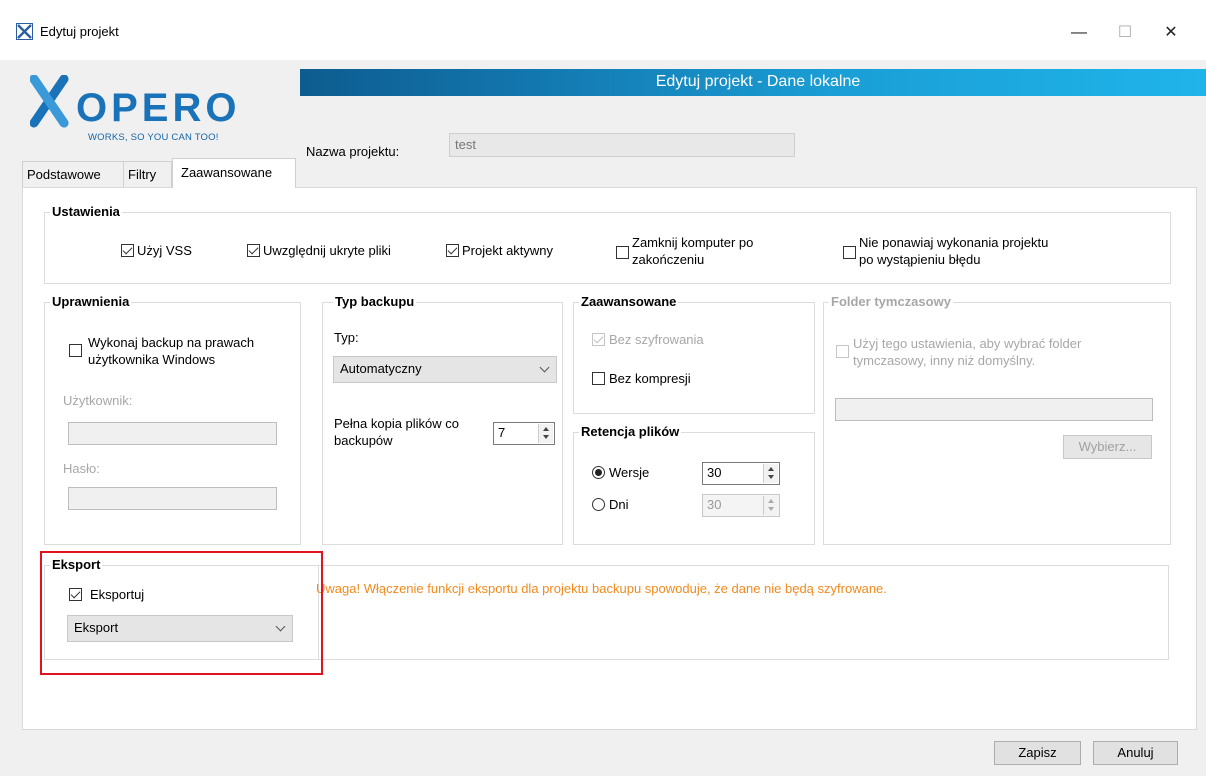 The width and height of the screenshot is (1206, 776). What do you see at coordinates (920, 259) in the screenshot?
I see `no-retry-label-line2: po wystąpieniu błędu` at bounding box center [920, 259].